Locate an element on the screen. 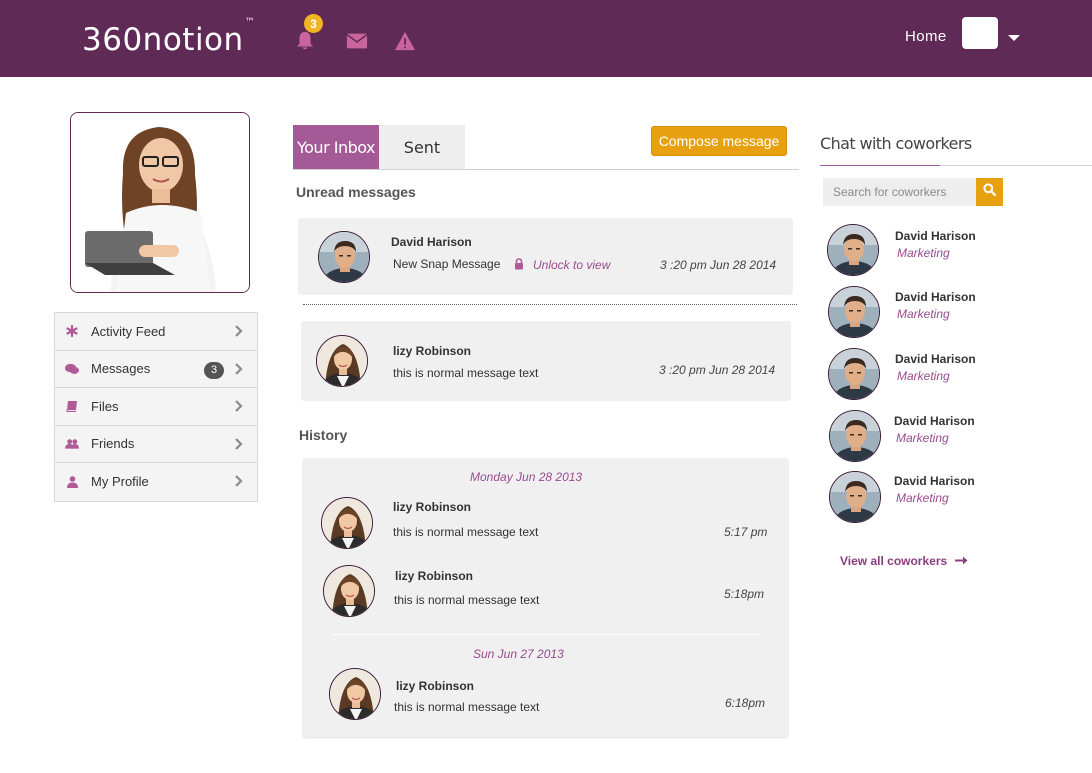  history-date: Sun Jun 27 2013 is located at coordinates (518, 654).